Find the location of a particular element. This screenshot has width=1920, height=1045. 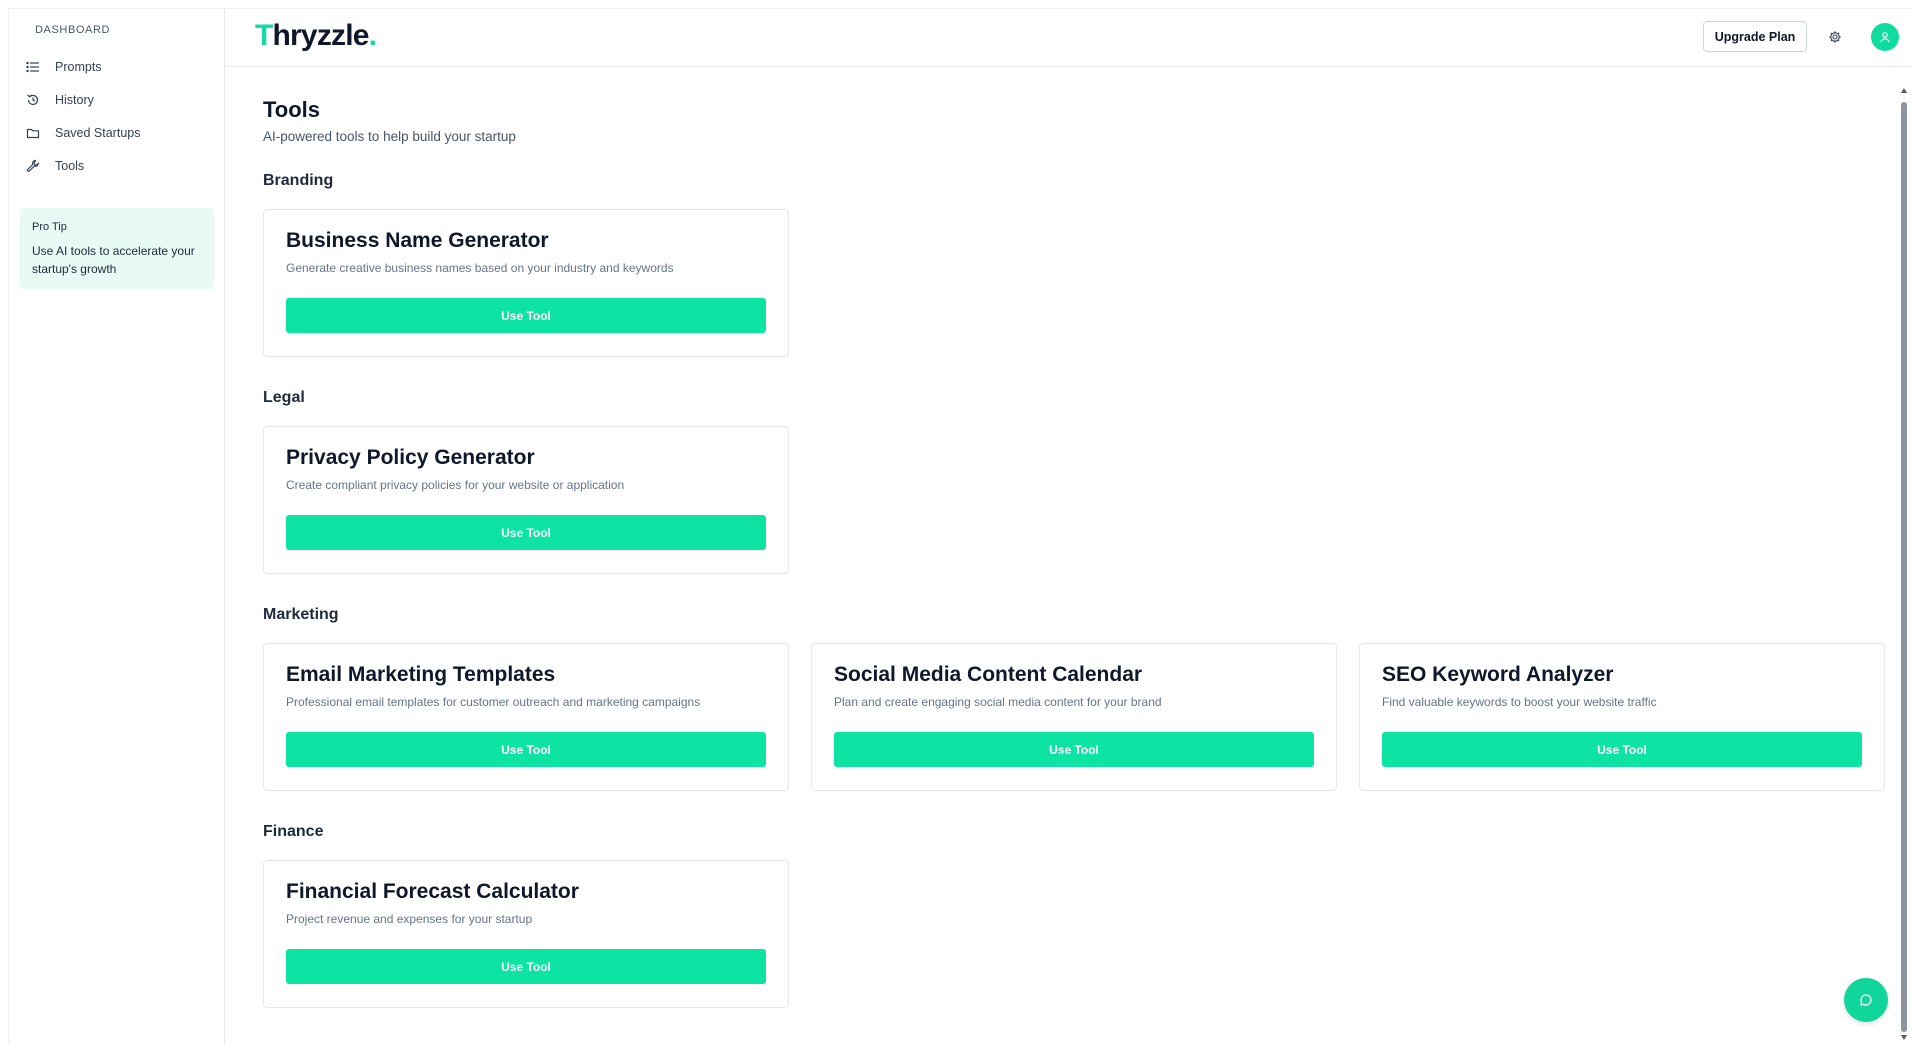

pro-tip-title: Pro Tip is located at coordinates (49, 227).